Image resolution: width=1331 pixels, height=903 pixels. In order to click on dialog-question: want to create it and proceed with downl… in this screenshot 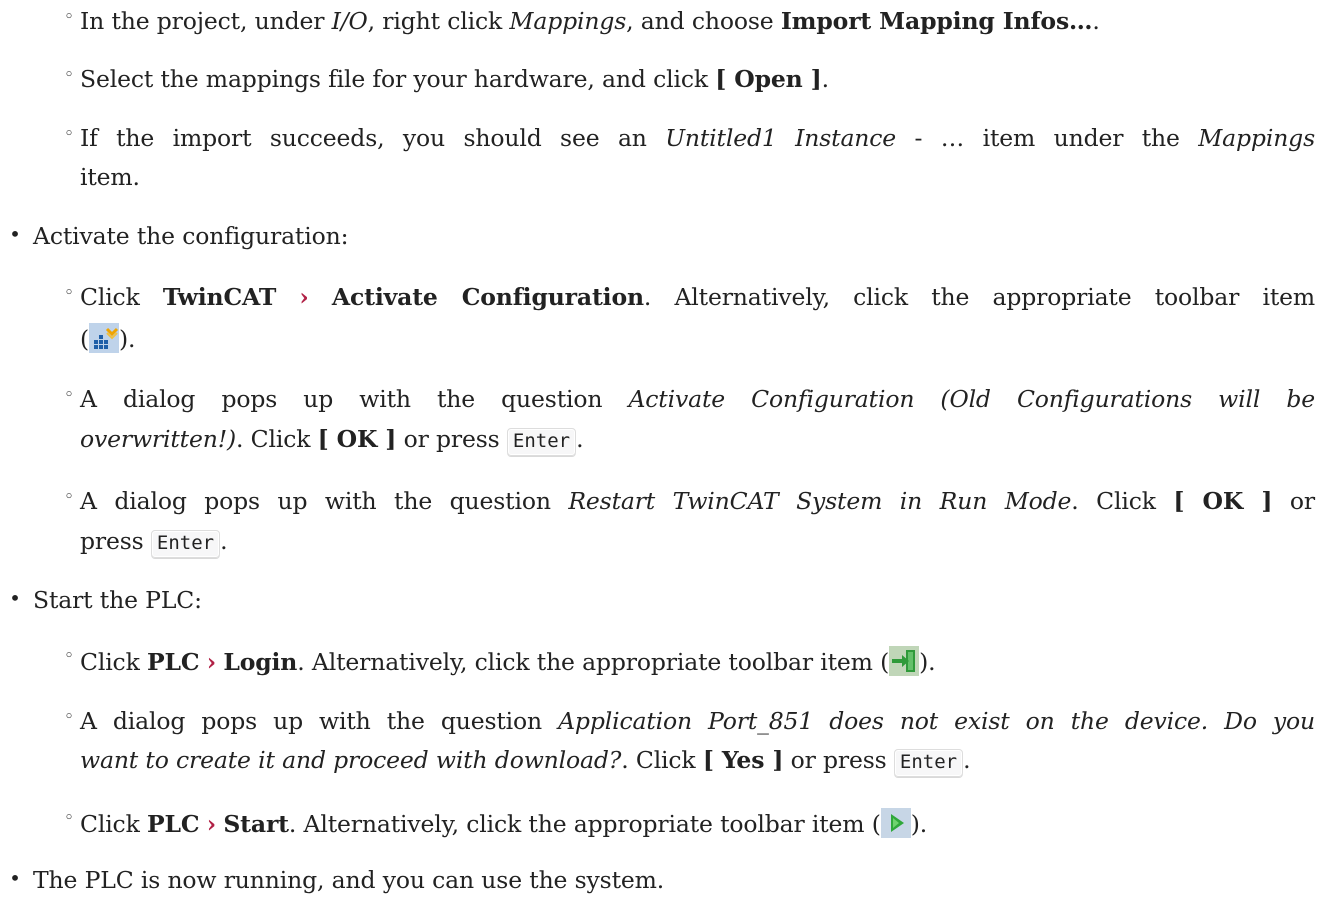, I will do `click(351, 760)`.